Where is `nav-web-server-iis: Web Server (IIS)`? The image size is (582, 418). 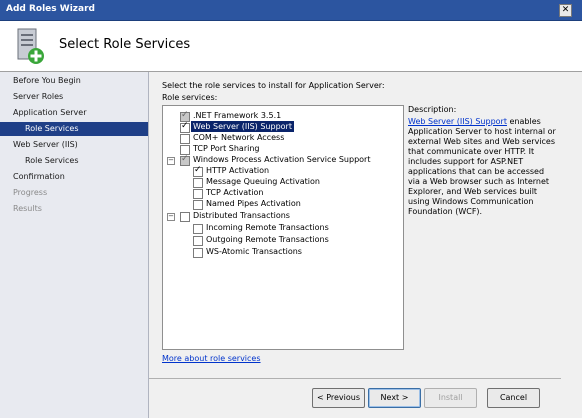 nav-web-server-iis: Web Server (IIS) is located at coordinates (39, 145).